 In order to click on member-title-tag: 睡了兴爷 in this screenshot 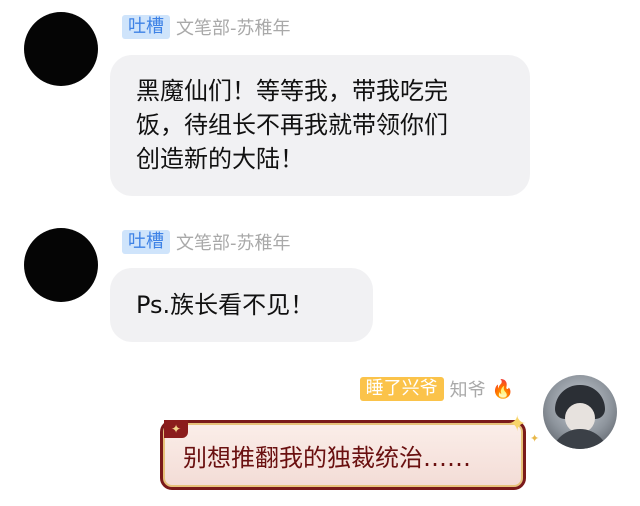, I will do `click(401, 389)`.